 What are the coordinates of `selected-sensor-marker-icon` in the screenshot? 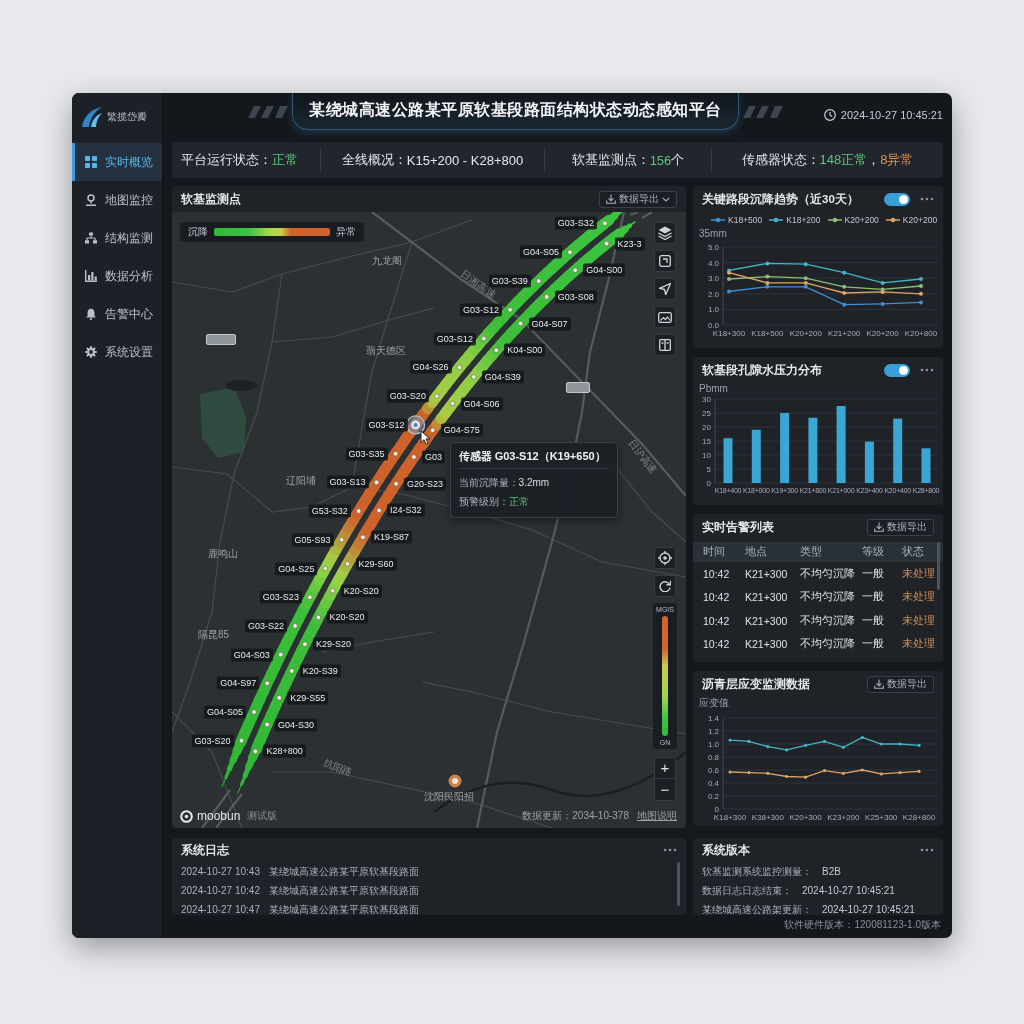 It's located at (416, 425).